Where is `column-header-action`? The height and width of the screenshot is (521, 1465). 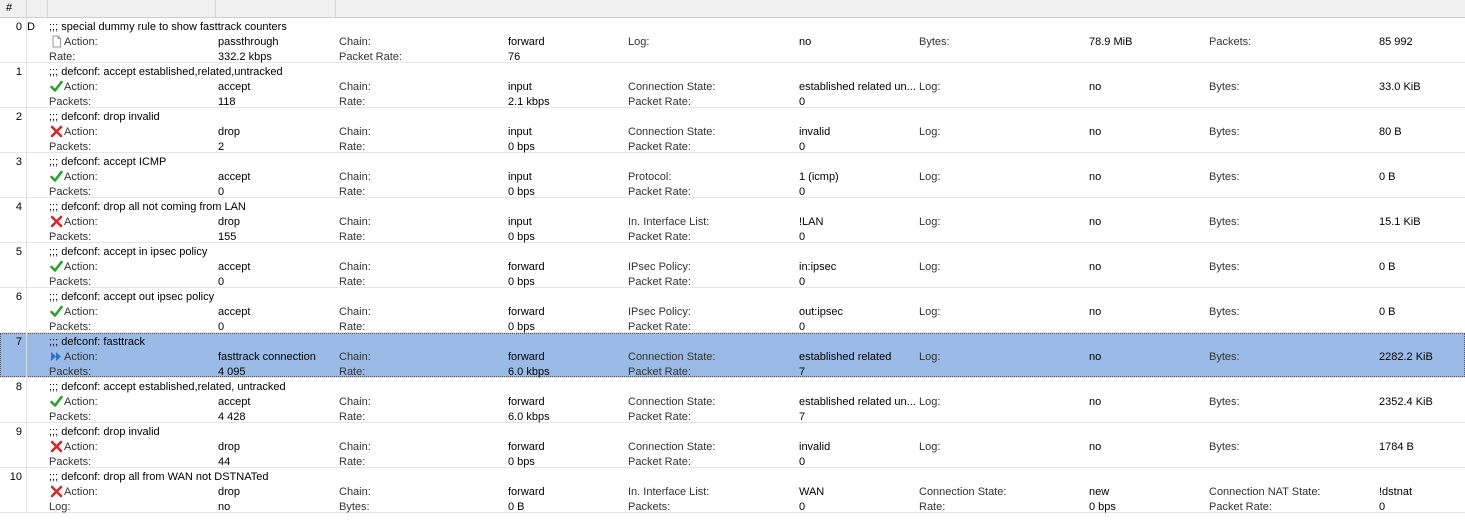
column-header-action is located at coordinates (132, 8).